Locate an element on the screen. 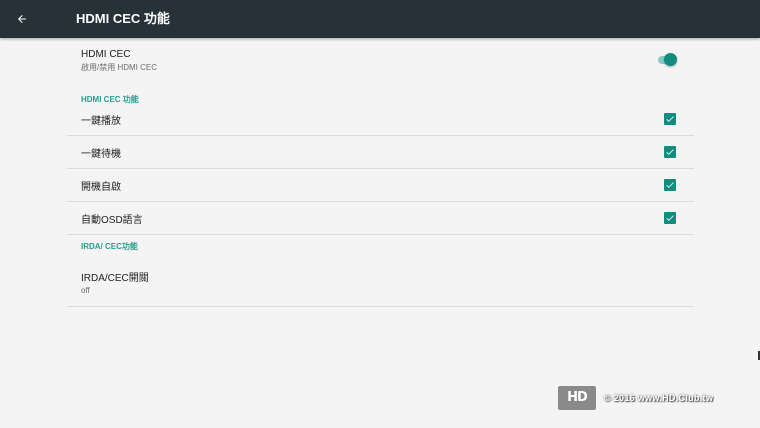 The width and height of the screenshot is (760, 428). watermark-text: © 2016 www.HD.Club.tw is located at coordinates (659, 398).